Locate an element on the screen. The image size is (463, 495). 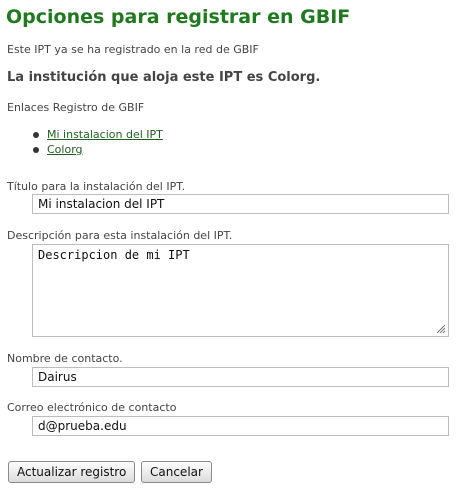
installation-link: Mi instalacion del IPT is located at coordinates (105, 134).